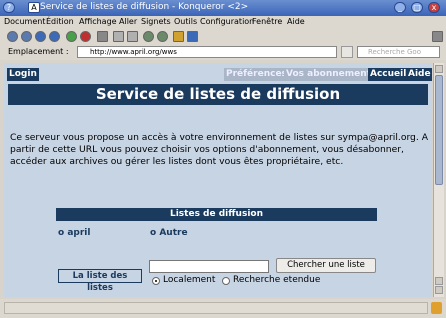 The width and height of the screenshot is (446, 318). What do you see at coordinates (128, 21) in the screenshot?
I see `menu-go: Aller` at bounding box center [128, 21].